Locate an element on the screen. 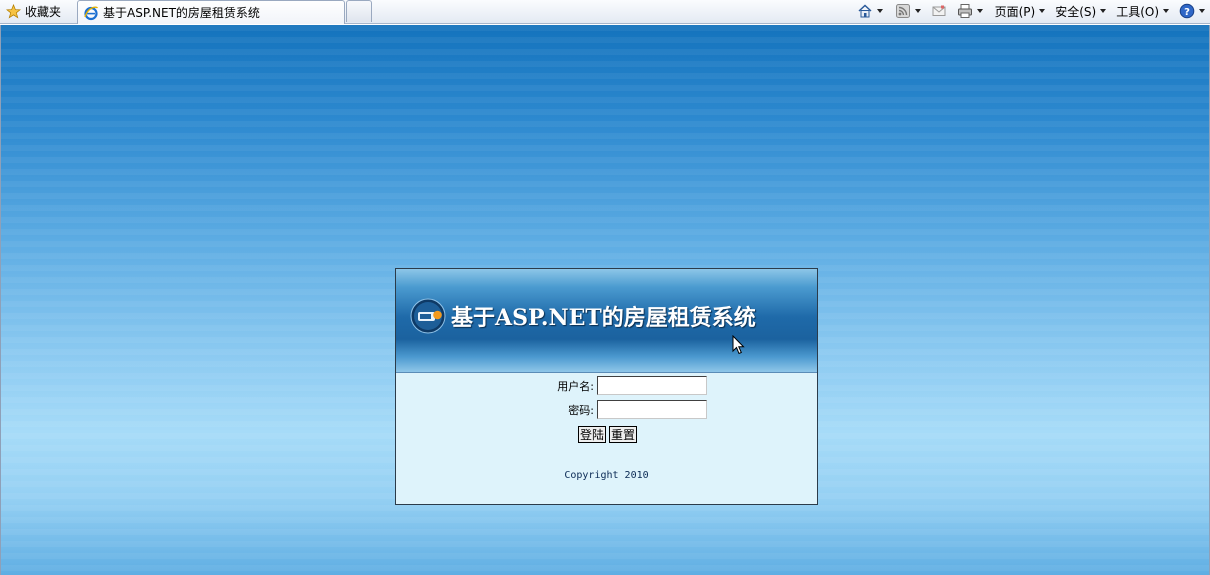  system-title: 基于ASP.NET的房屋租赁系统 is located at coordinates (603, 318).